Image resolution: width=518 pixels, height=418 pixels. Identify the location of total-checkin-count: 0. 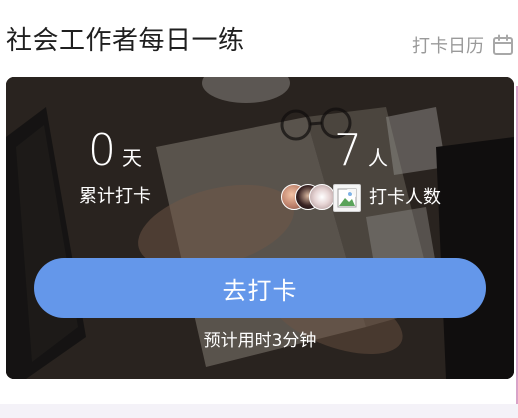
(102, 150).